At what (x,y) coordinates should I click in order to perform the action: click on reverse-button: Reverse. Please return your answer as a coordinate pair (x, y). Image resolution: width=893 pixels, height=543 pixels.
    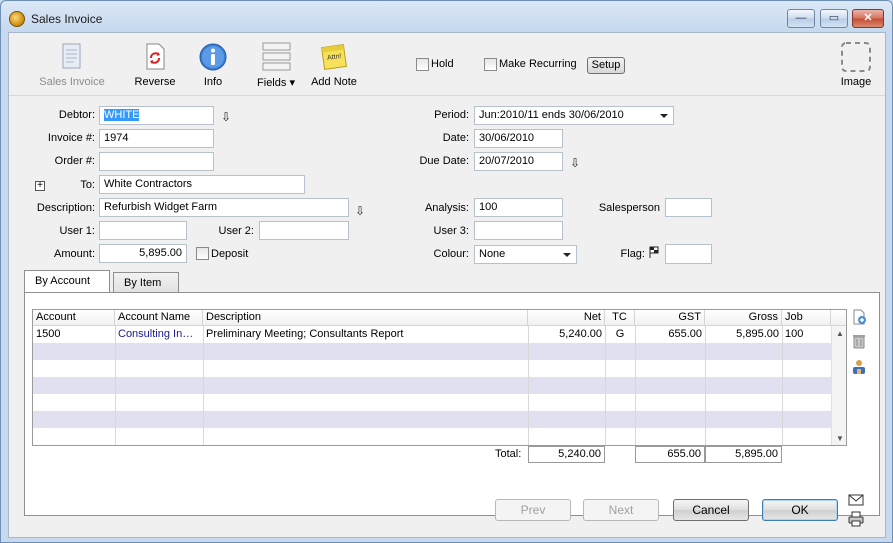
    Looking at the image, I should click on (155, 64).